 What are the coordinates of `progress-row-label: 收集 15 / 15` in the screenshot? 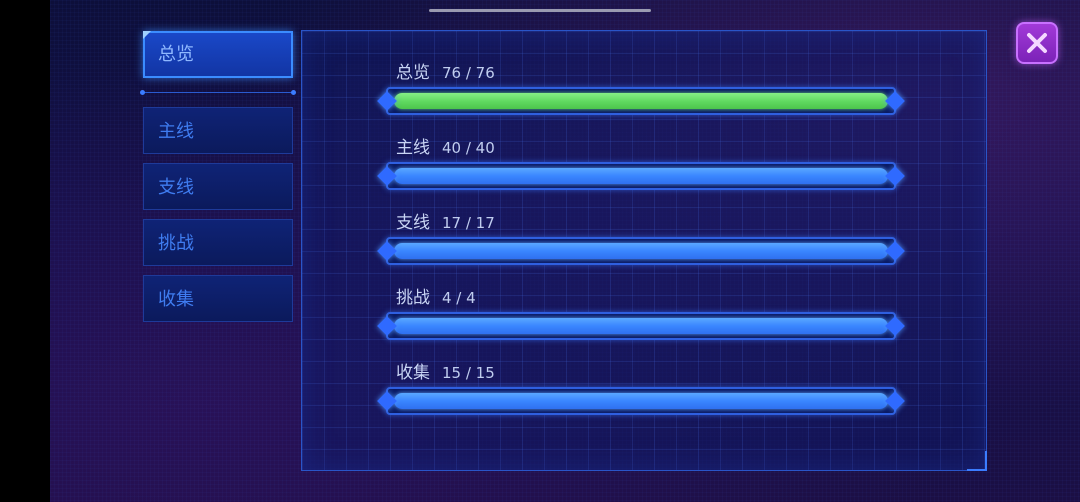 It's located at (445, 370).